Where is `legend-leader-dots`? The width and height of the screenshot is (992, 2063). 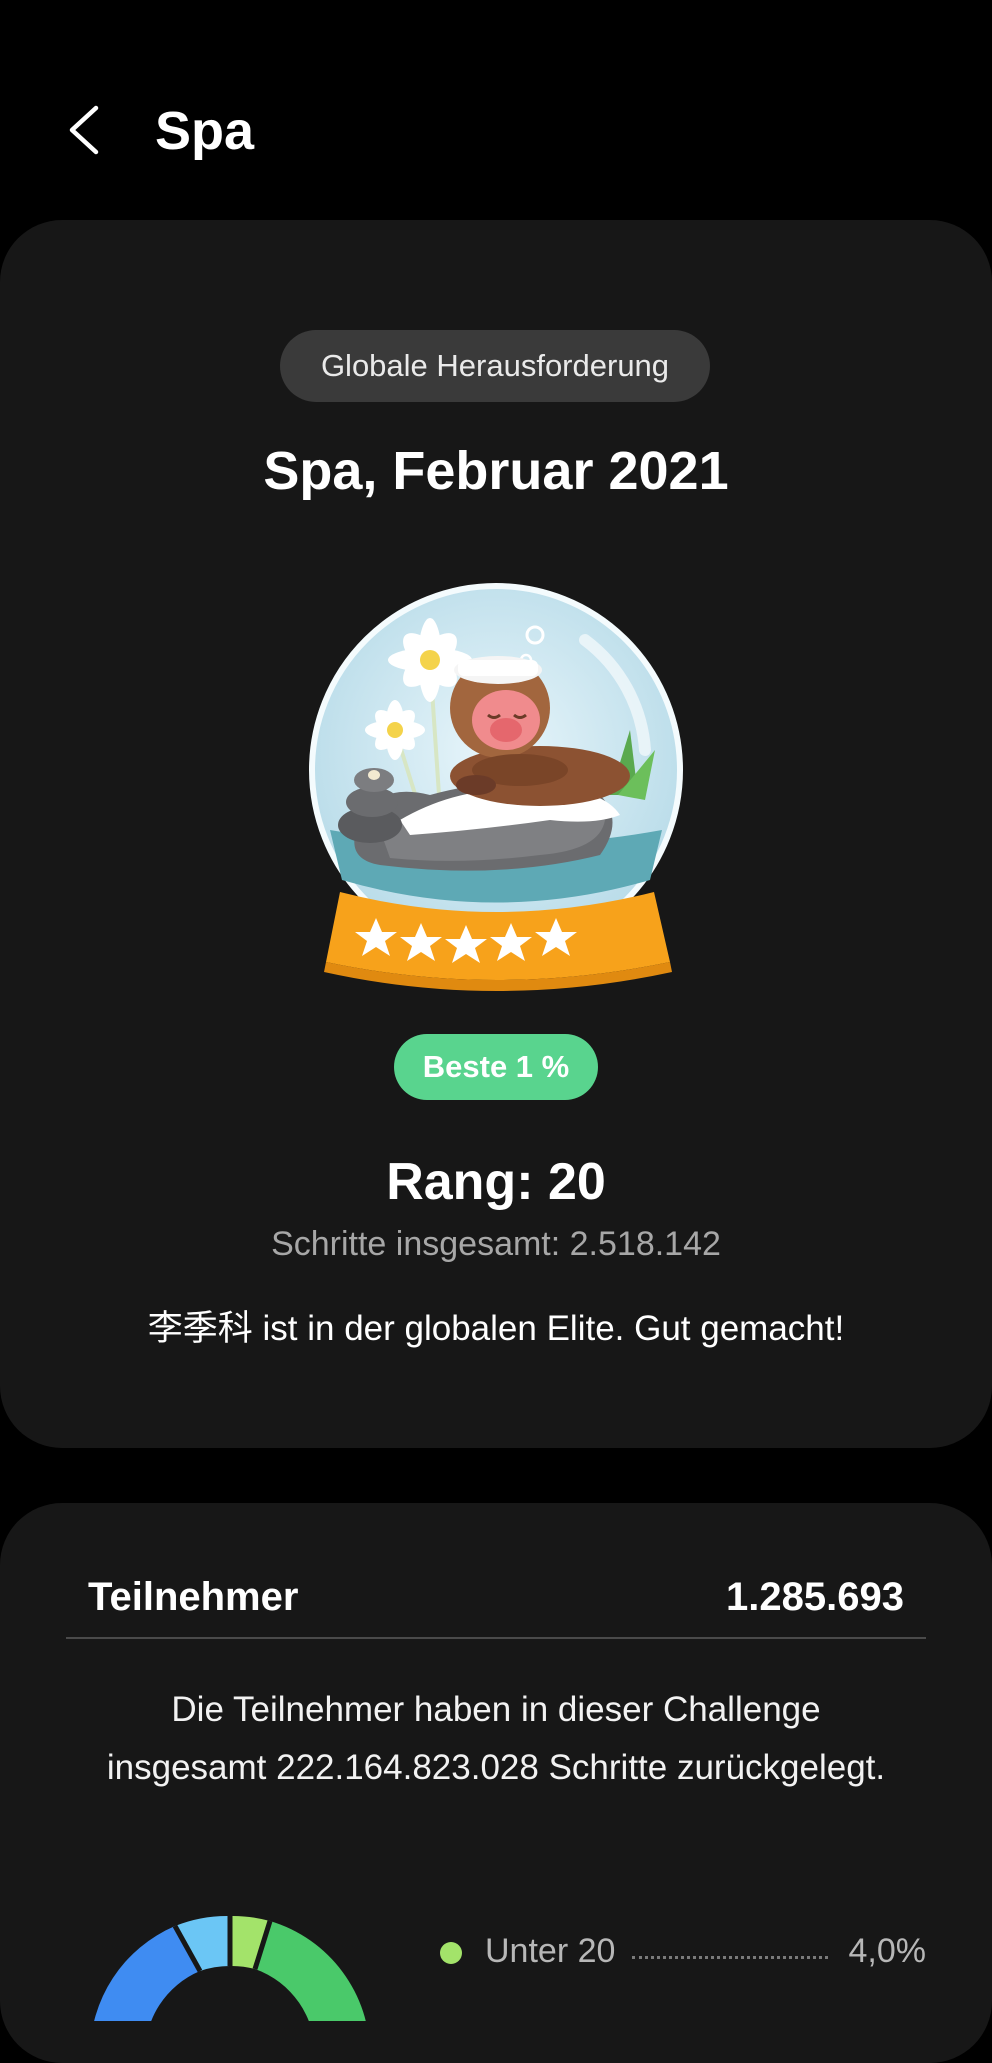
legend-leader-dots is located at coordinates (730, 1948).